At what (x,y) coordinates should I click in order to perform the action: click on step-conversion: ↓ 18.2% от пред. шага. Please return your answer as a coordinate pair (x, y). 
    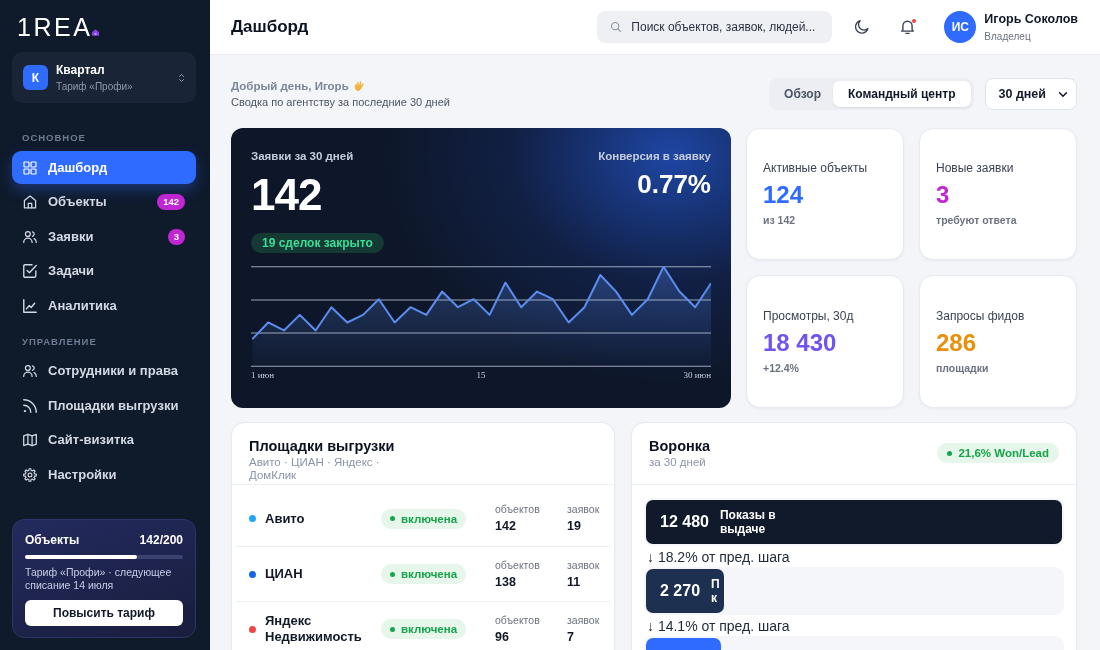
    Looking at the image, I should click on (719, 557).